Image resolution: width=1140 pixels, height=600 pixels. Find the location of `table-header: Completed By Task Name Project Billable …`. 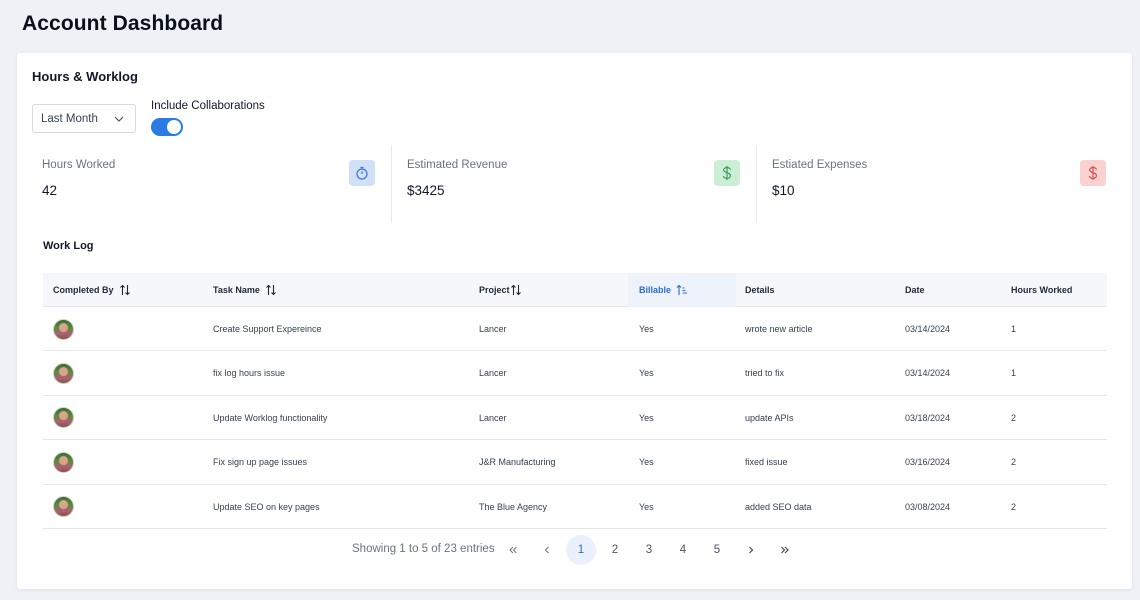

table-header: Completed By Task Name Project Billable … is located at coordinates (575, 290).